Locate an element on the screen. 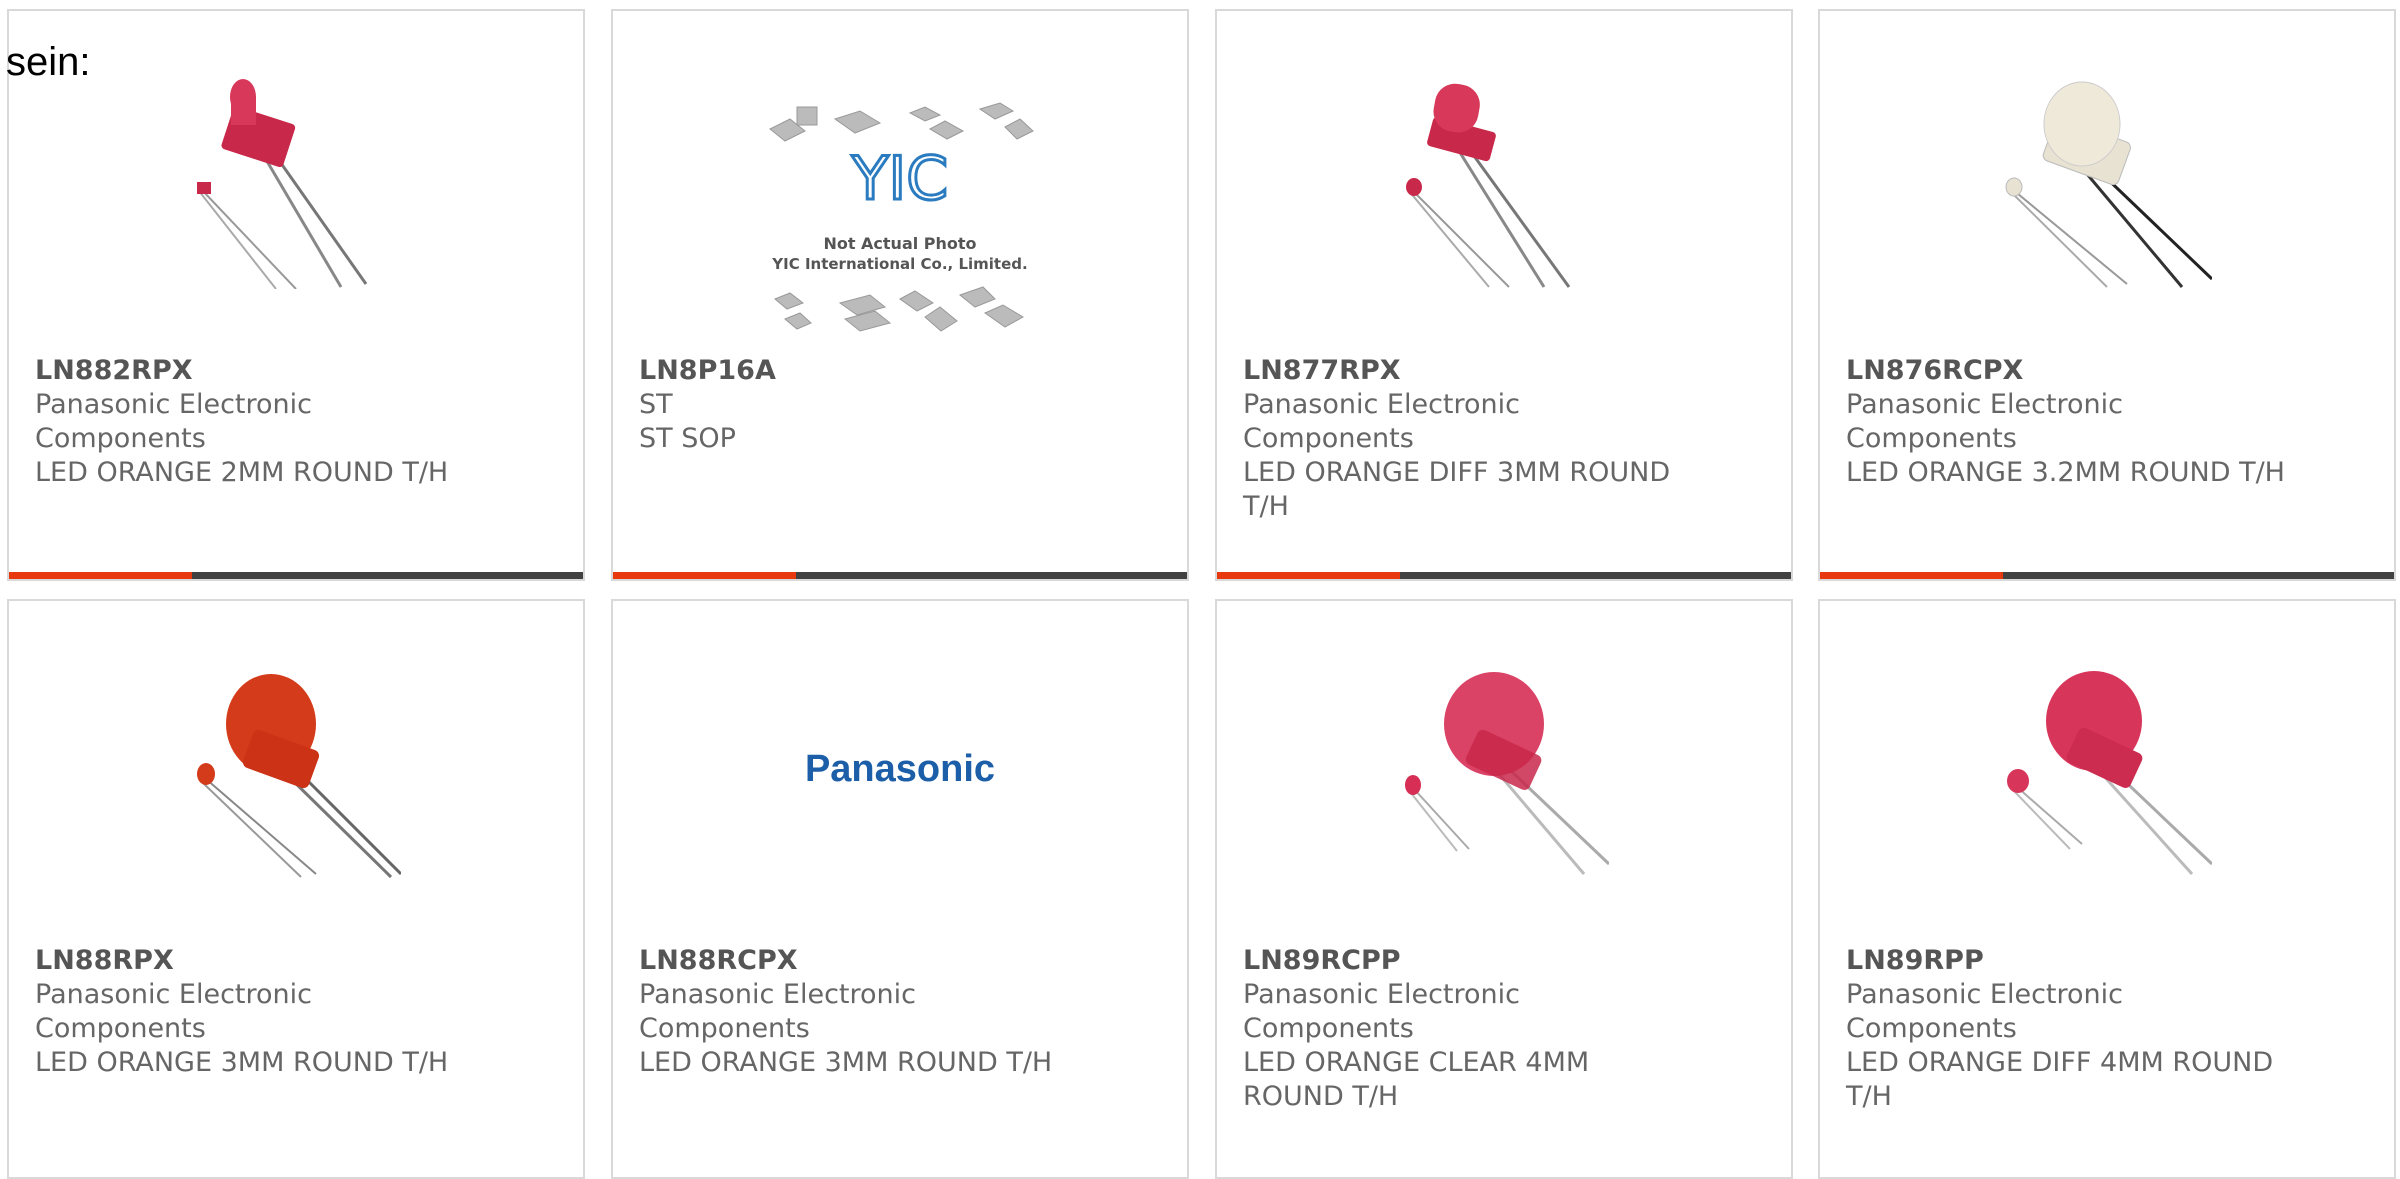 The width and height of the screenshot is (2400, 1179). panasonic-logo-icon: Panasonic is located at coordinates (900, 774).